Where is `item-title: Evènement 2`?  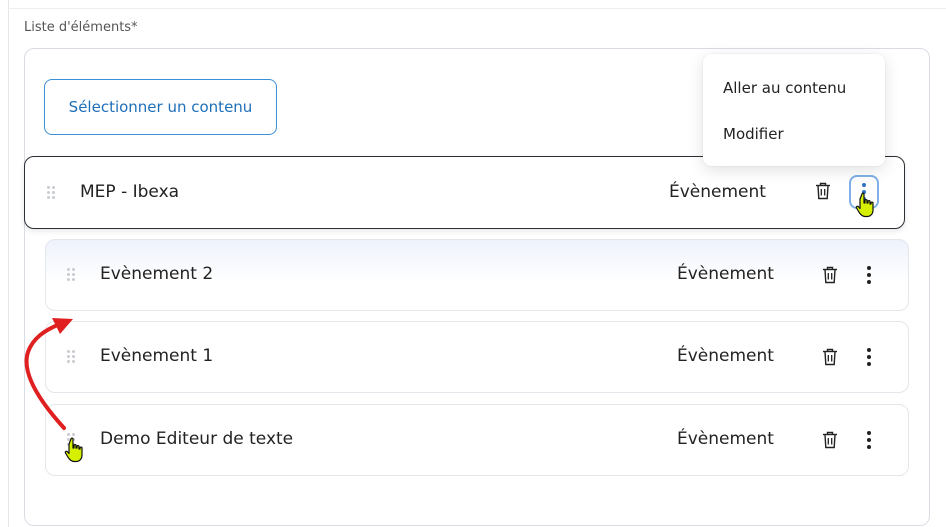 item-title: Evènement 2 is located at coordinates (157, 274).